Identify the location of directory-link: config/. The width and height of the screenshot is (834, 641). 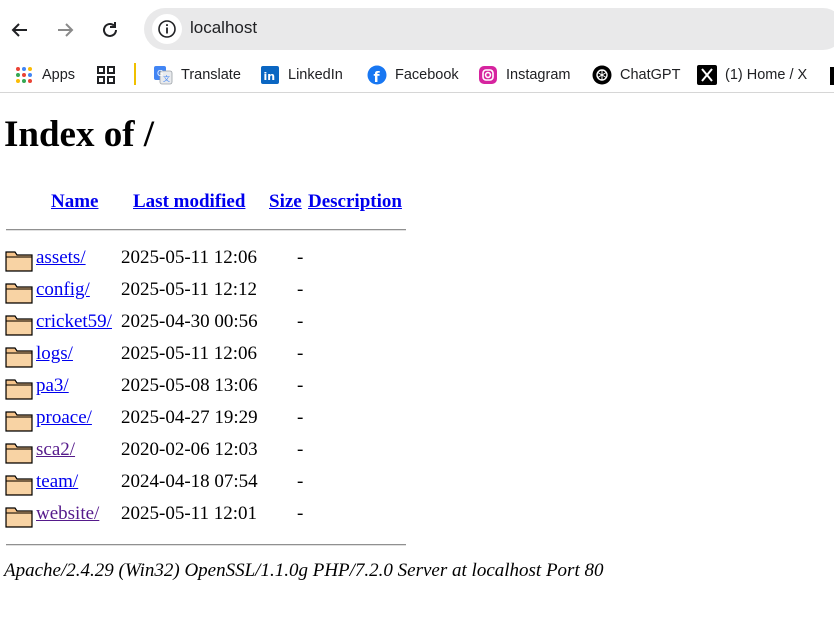
(63, 290).